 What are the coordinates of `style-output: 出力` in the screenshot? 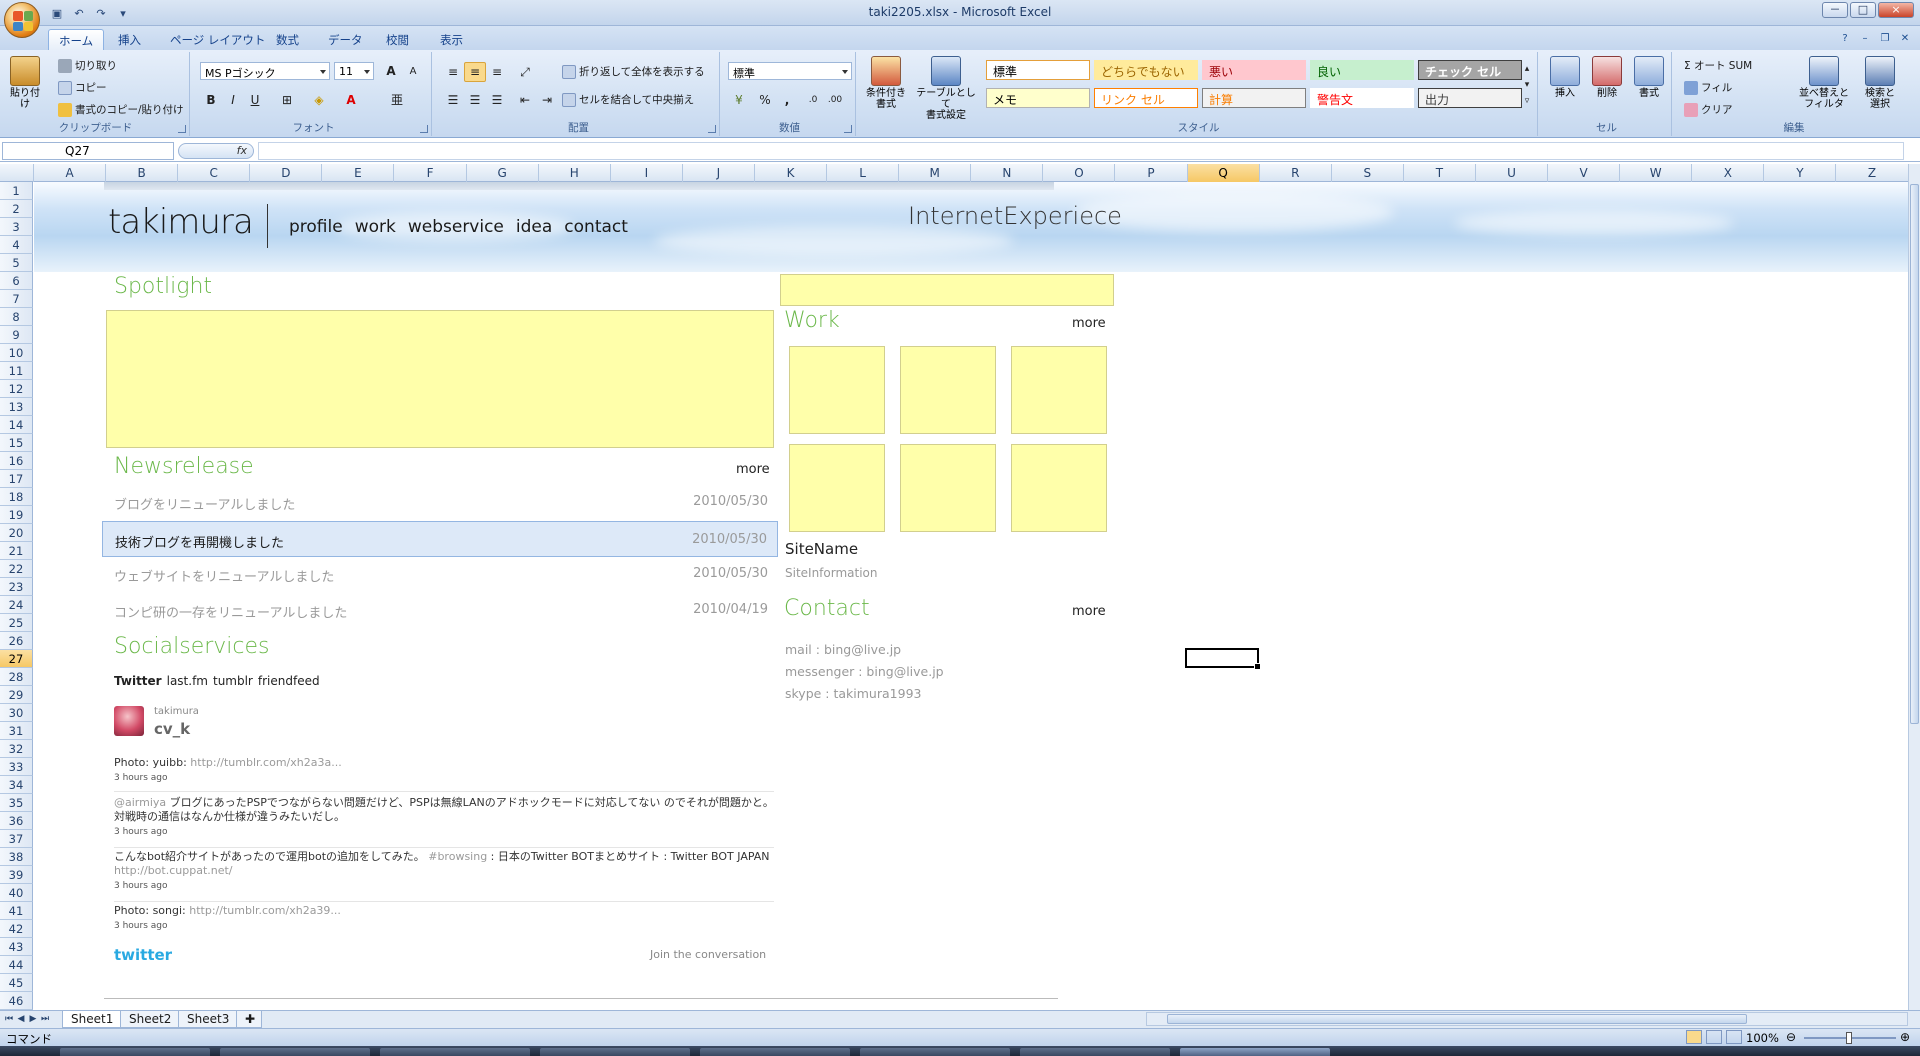 It's located at (1470, 98).